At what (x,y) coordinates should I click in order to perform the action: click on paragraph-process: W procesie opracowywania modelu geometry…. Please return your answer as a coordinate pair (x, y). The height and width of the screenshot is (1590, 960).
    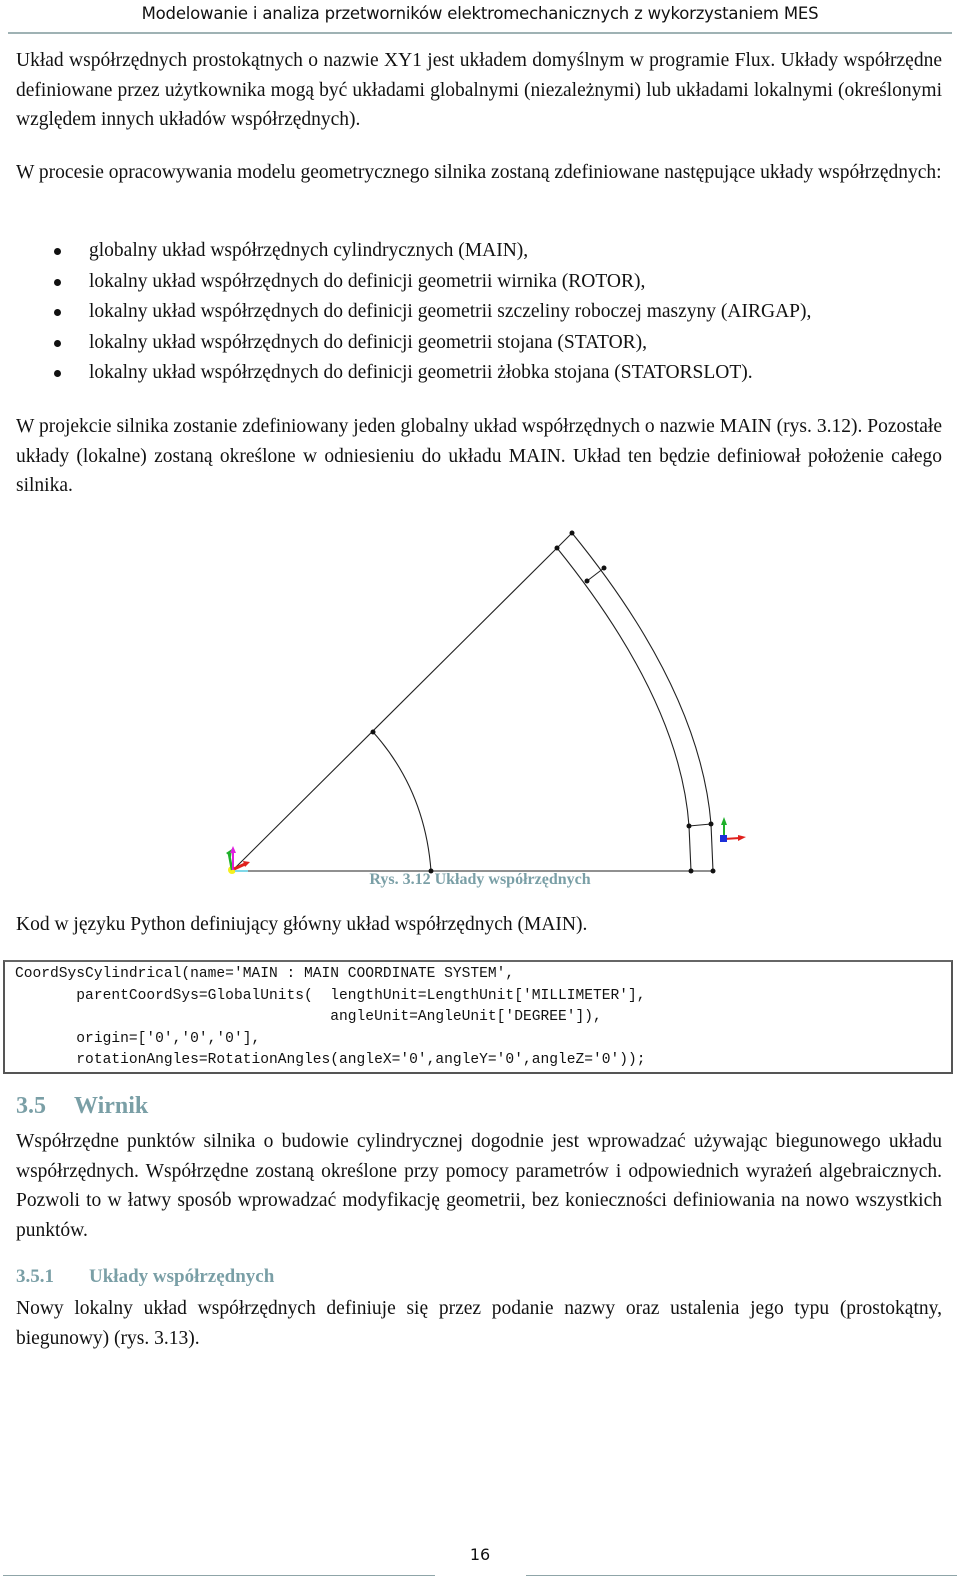
    Looking at the image, I should click on (479, 172).